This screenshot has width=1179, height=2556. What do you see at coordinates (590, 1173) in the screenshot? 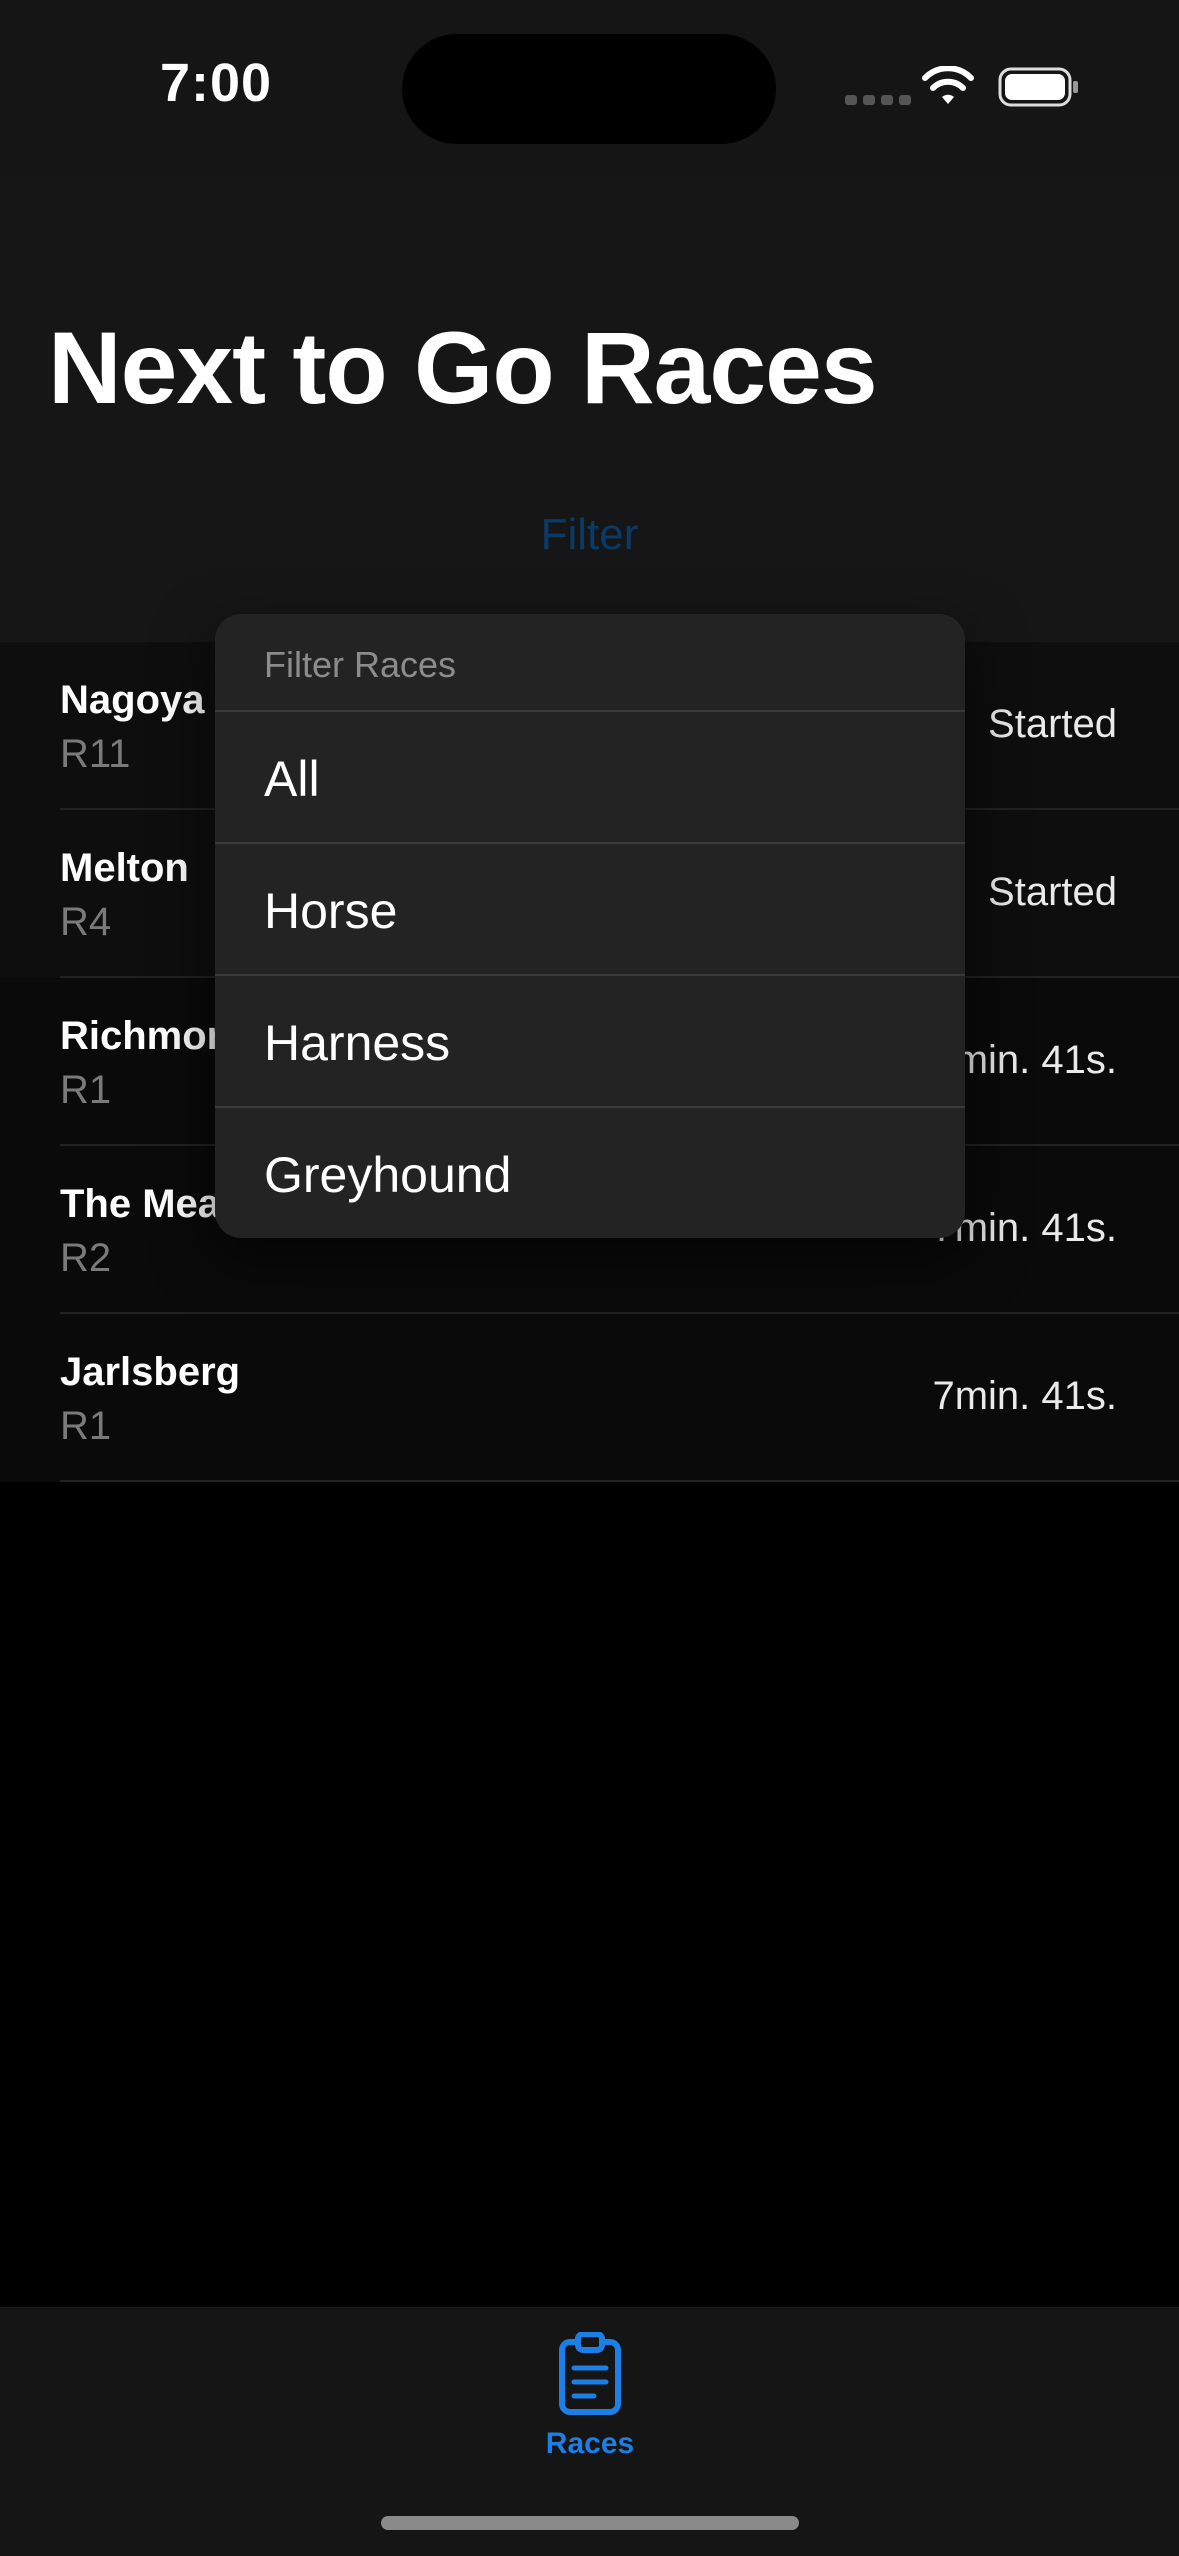
I see `filter-option-greyhound: Greyhound` at bounding box center [590, 1173].